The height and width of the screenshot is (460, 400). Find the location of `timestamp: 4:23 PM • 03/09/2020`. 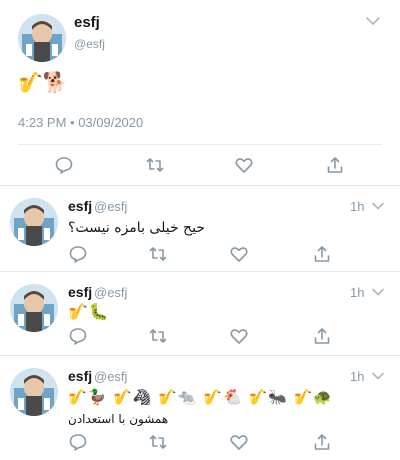

timestamp: 4:23 PM • 03/09/2020 is located at coordinates (80, 122).